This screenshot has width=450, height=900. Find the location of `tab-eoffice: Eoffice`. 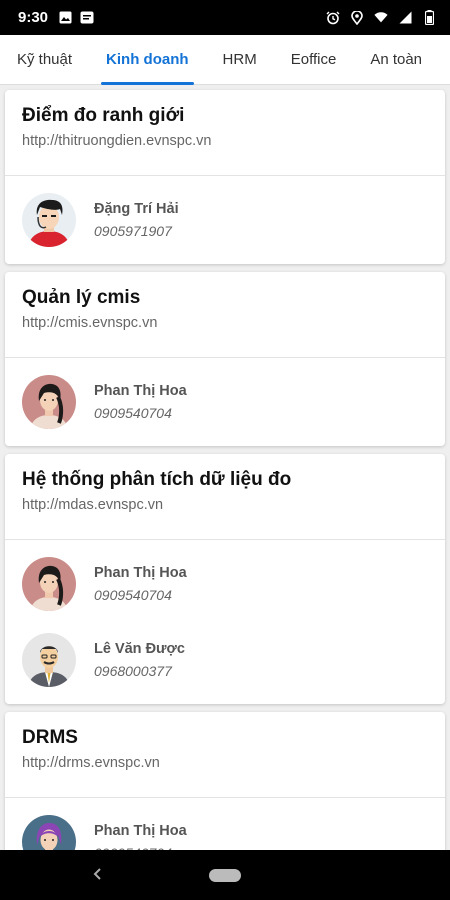

tab-eoffice: Eoffice is located at coordinates (314, 60).